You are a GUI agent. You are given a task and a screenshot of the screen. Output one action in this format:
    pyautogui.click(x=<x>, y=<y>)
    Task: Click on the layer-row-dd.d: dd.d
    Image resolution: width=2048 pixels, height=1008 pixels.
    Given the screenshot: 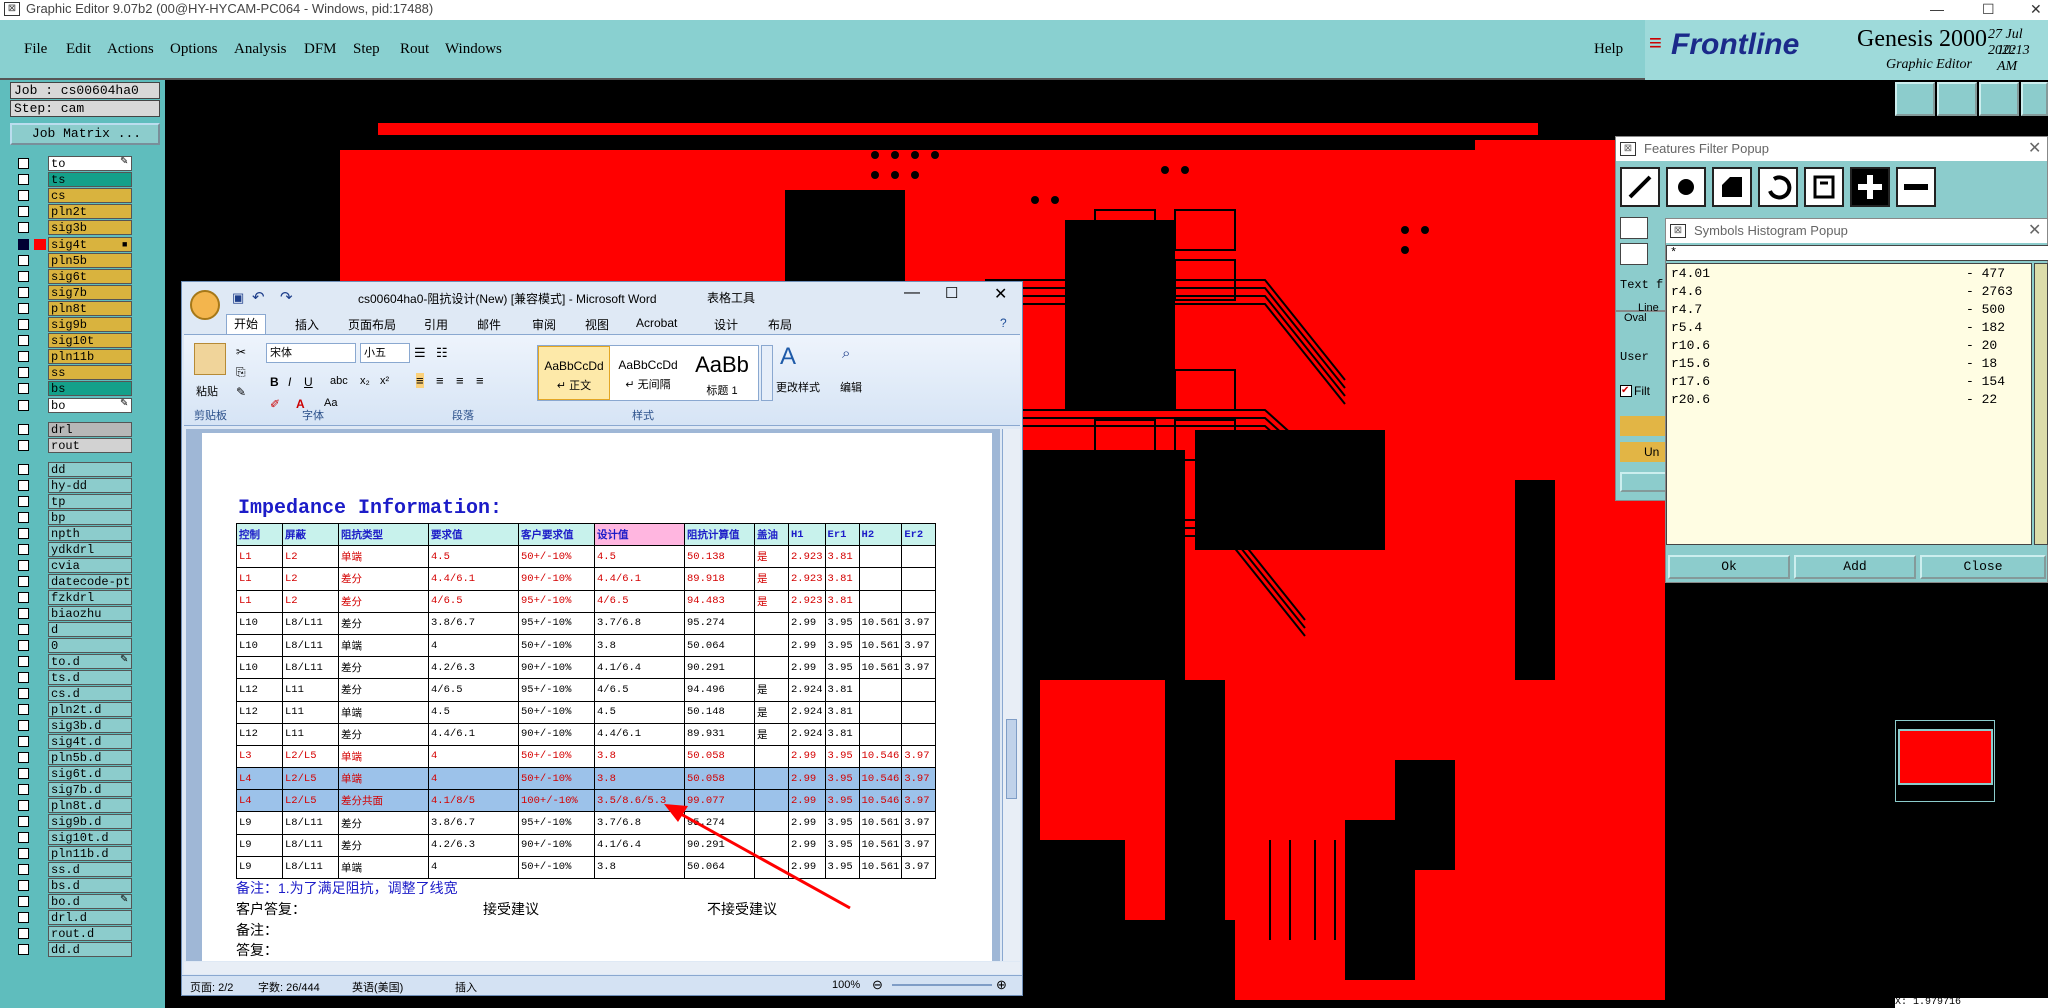 What is the action you would take?
    pyautogui.click(x=73, y=949)
    